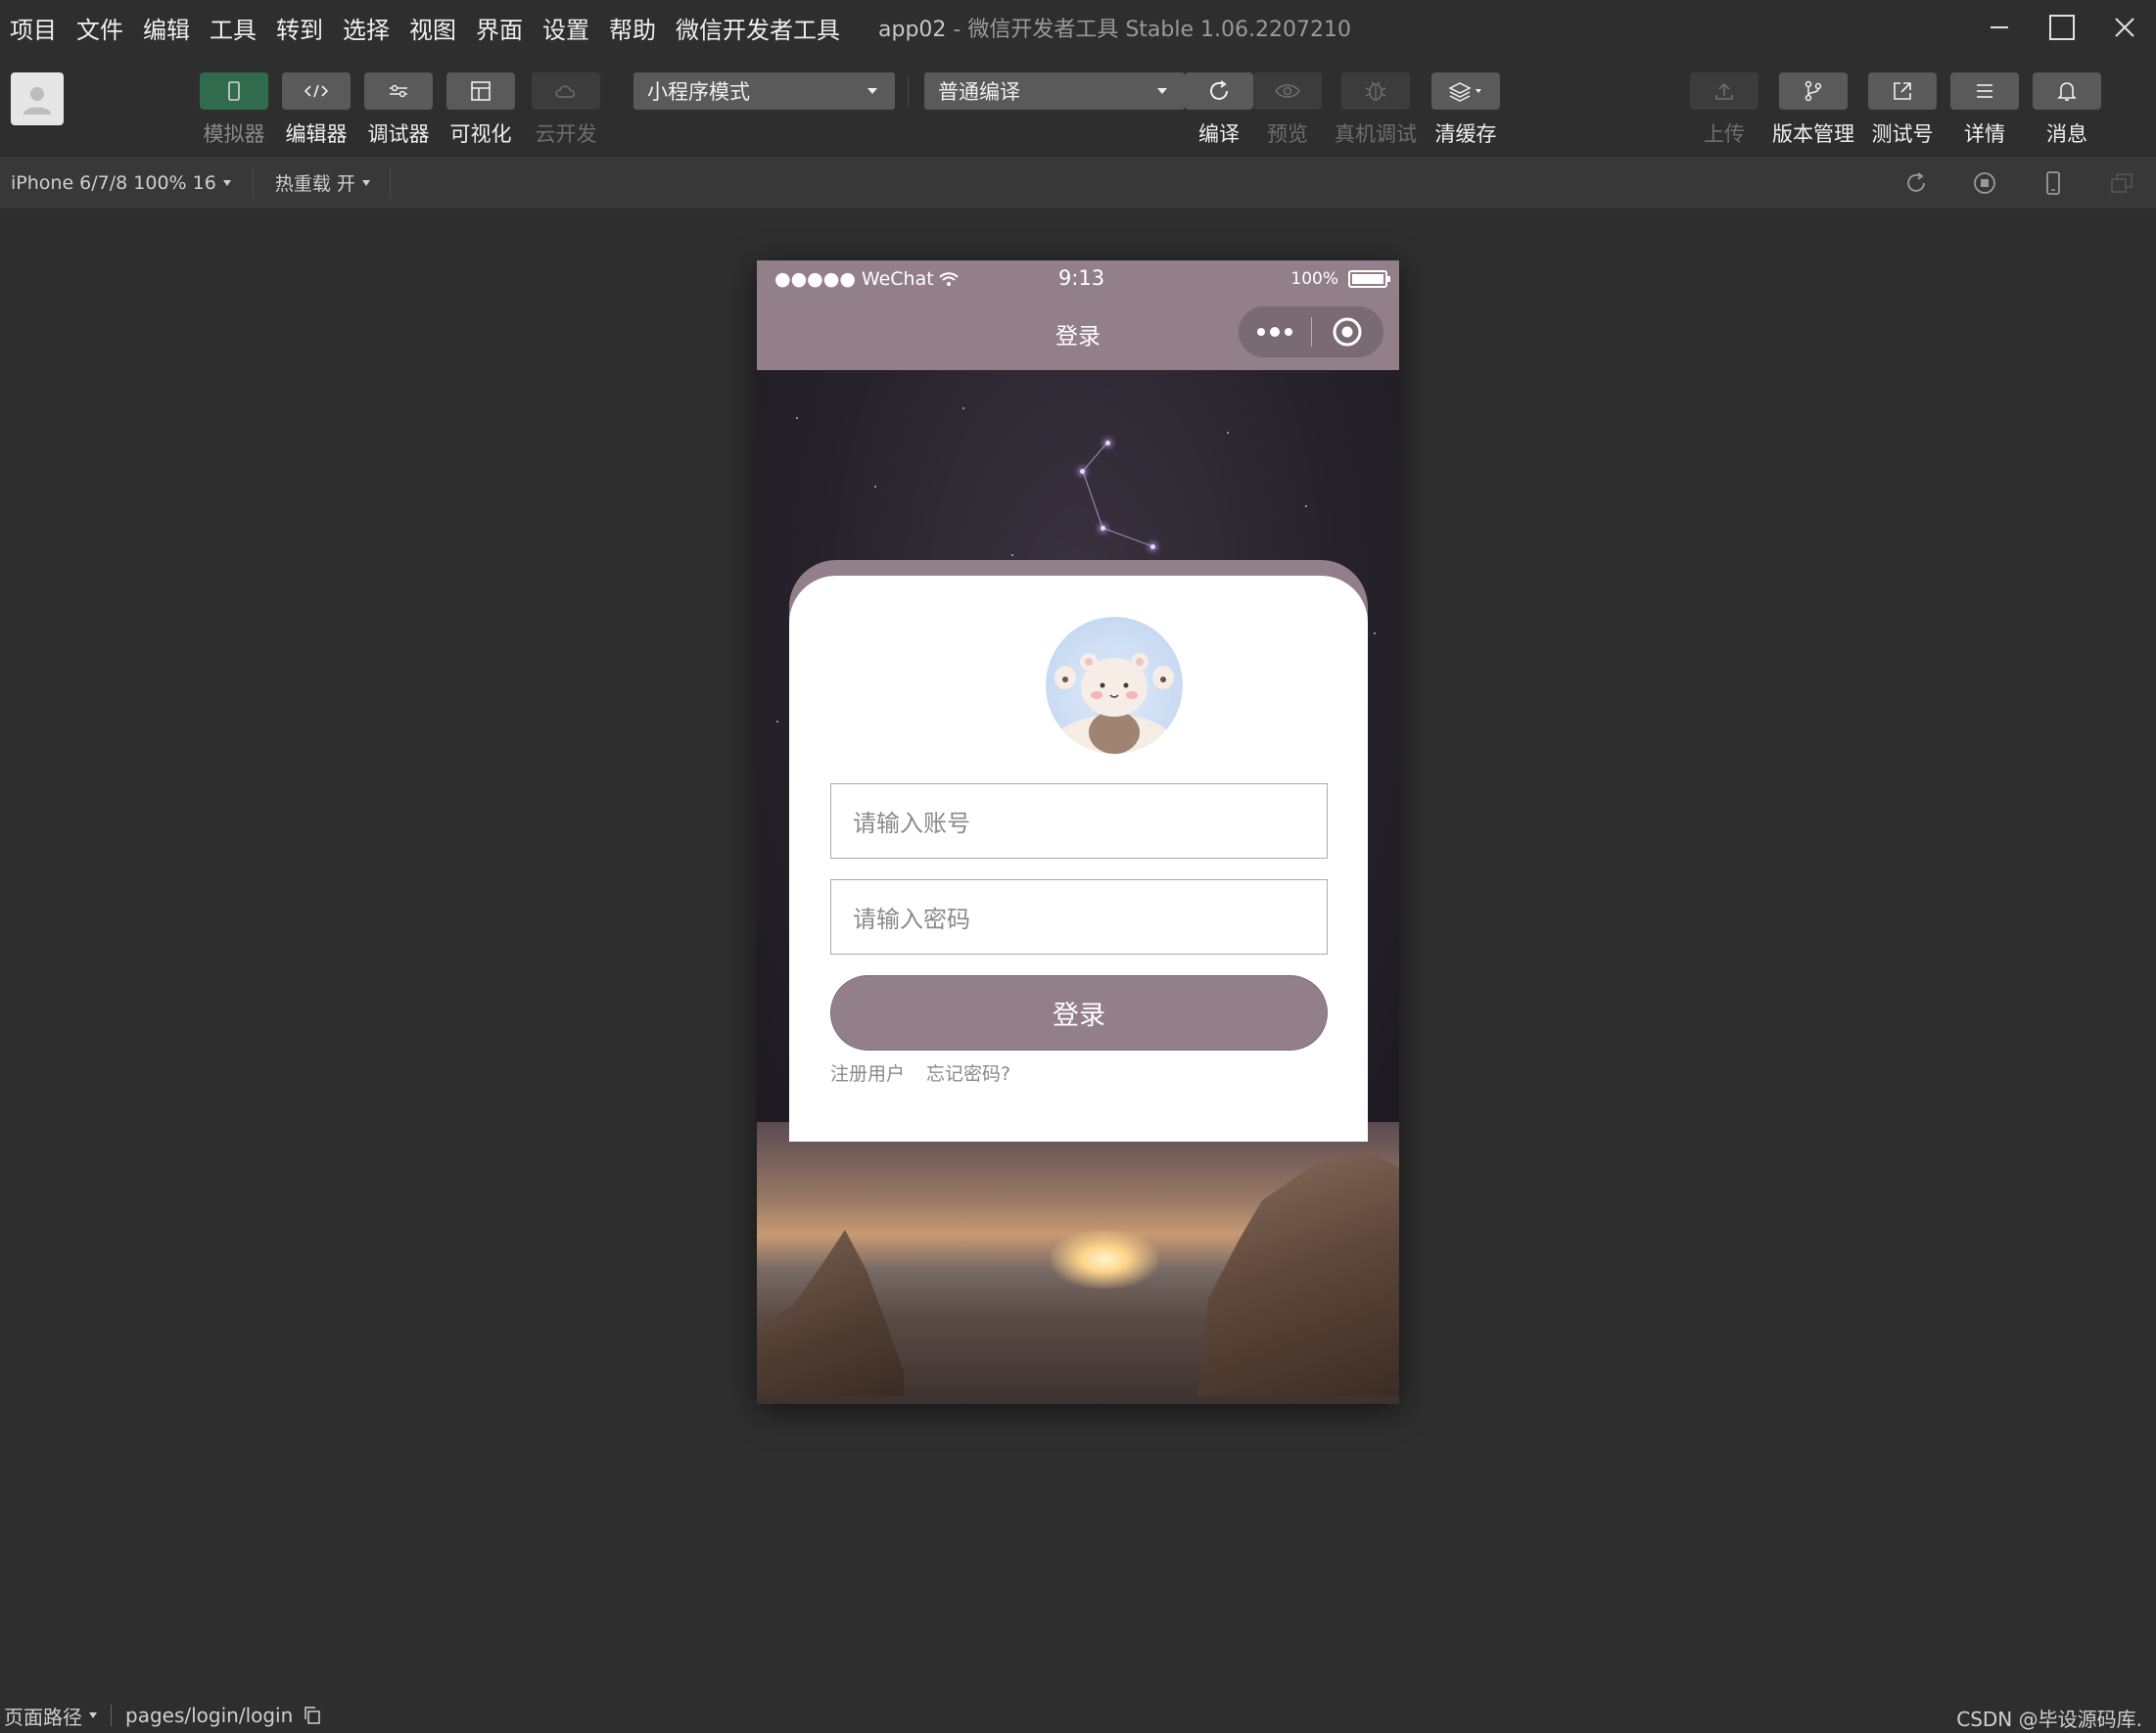  What do you see at coordinates (912, 920) in the screenshot?
I see `password-placeholder: 请输入密码` at bounding box center [912, 920].